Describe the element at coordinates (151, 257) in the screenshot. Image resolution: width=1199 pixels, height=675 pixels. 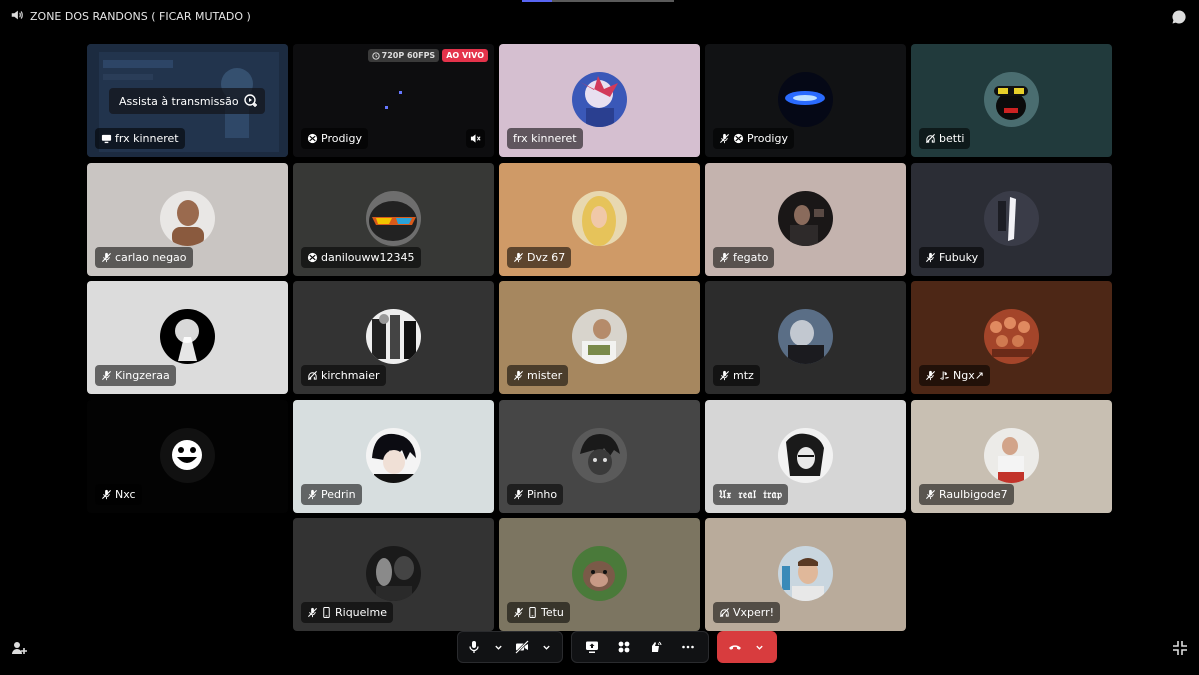
I see `participant-name: carlao negao` at that location.